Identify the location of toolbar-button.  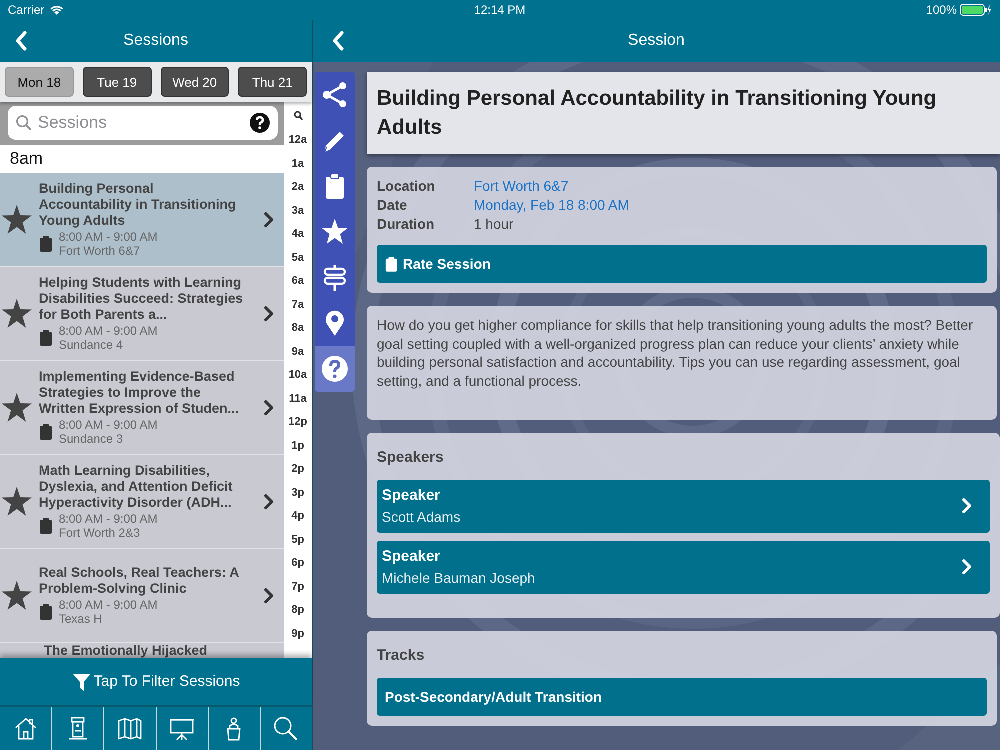
(335, 369).